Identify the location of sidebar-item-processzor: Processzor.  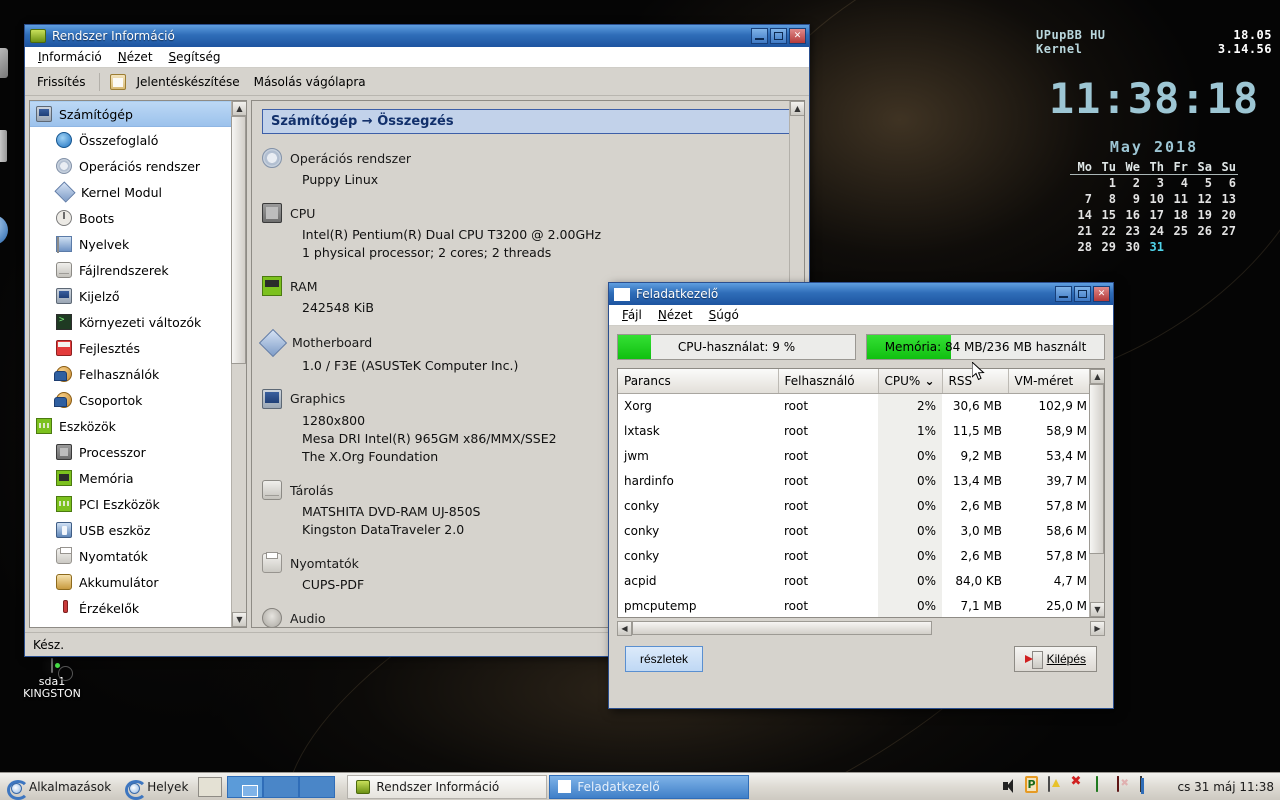
(138, 452).